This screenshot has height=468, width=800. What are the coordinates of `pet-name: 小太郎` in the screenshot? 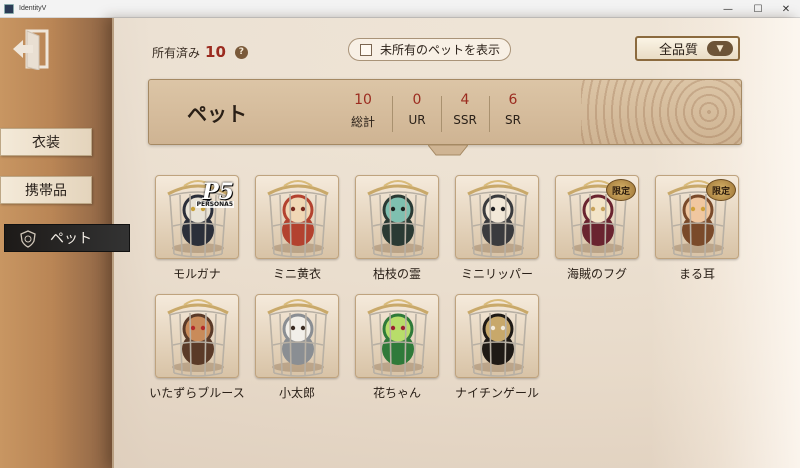 It's located at (296, 393).